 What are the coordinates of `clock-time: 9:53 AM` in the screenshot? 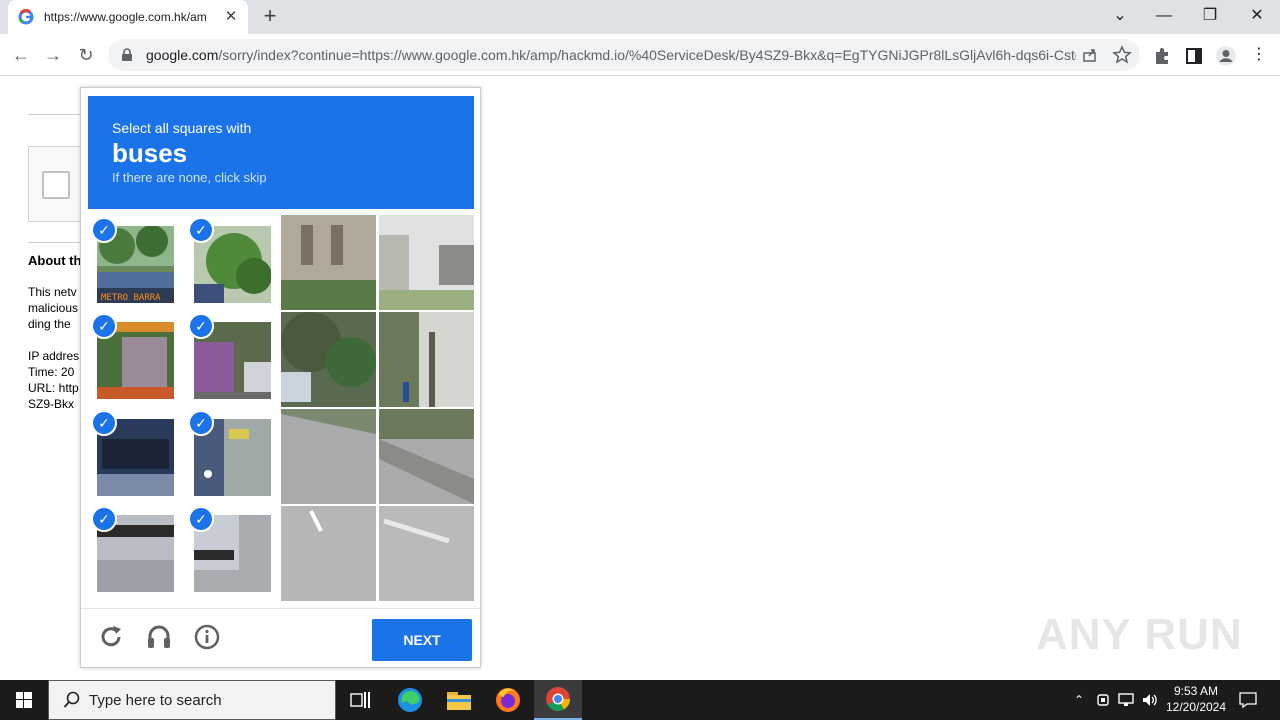 It's located at (1196, 691).